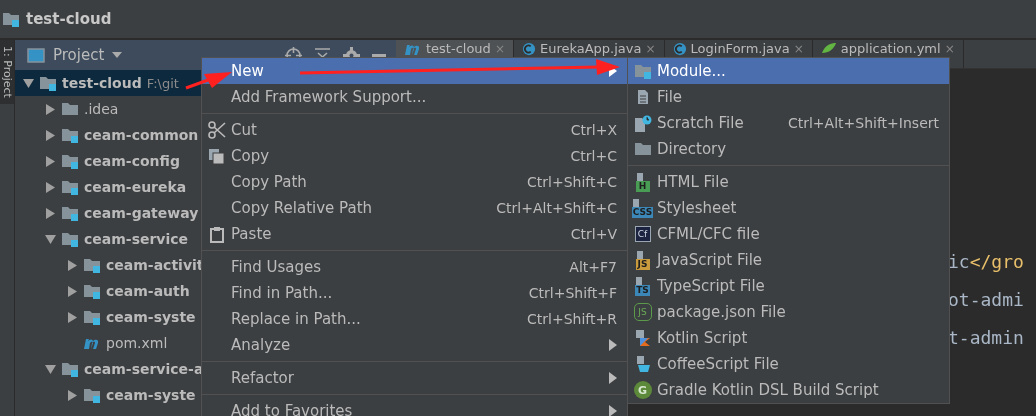  I want to click on file-type-badge: TS, so click(642, 290).